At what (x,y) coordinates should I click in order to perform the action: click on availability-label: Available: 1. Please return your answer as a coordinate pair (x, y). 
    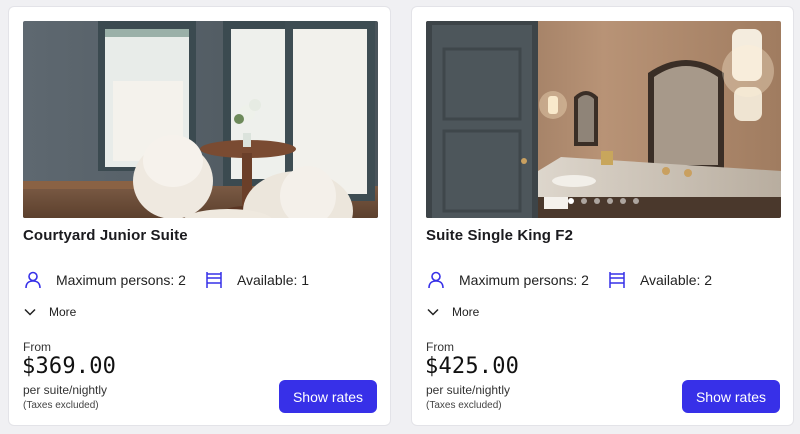
    Looking at the image, I should click on (273, 280).